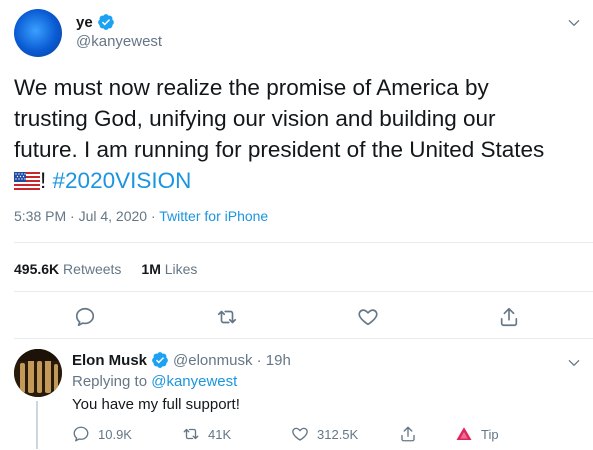 This screenshot has width=593, height=450. I want to click on reply-action-reply: 10.9K, so click(102, 434).